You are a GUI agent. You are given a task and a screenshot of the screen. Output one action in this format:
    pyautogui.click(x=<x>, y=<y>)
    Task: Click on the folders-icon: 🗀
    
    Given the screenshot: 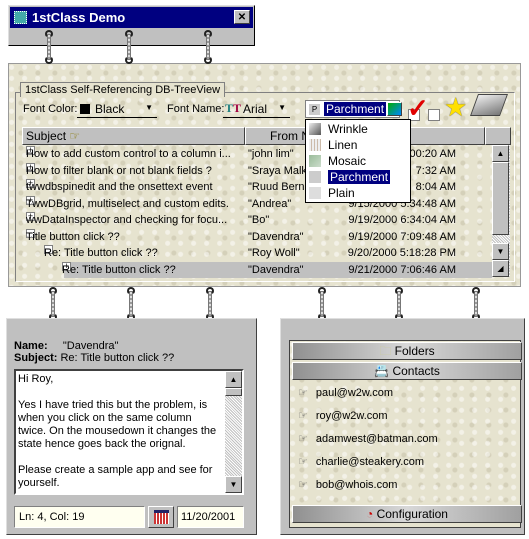 What is the action you would take?
    pyautogui.click(x=385, y=351)
    